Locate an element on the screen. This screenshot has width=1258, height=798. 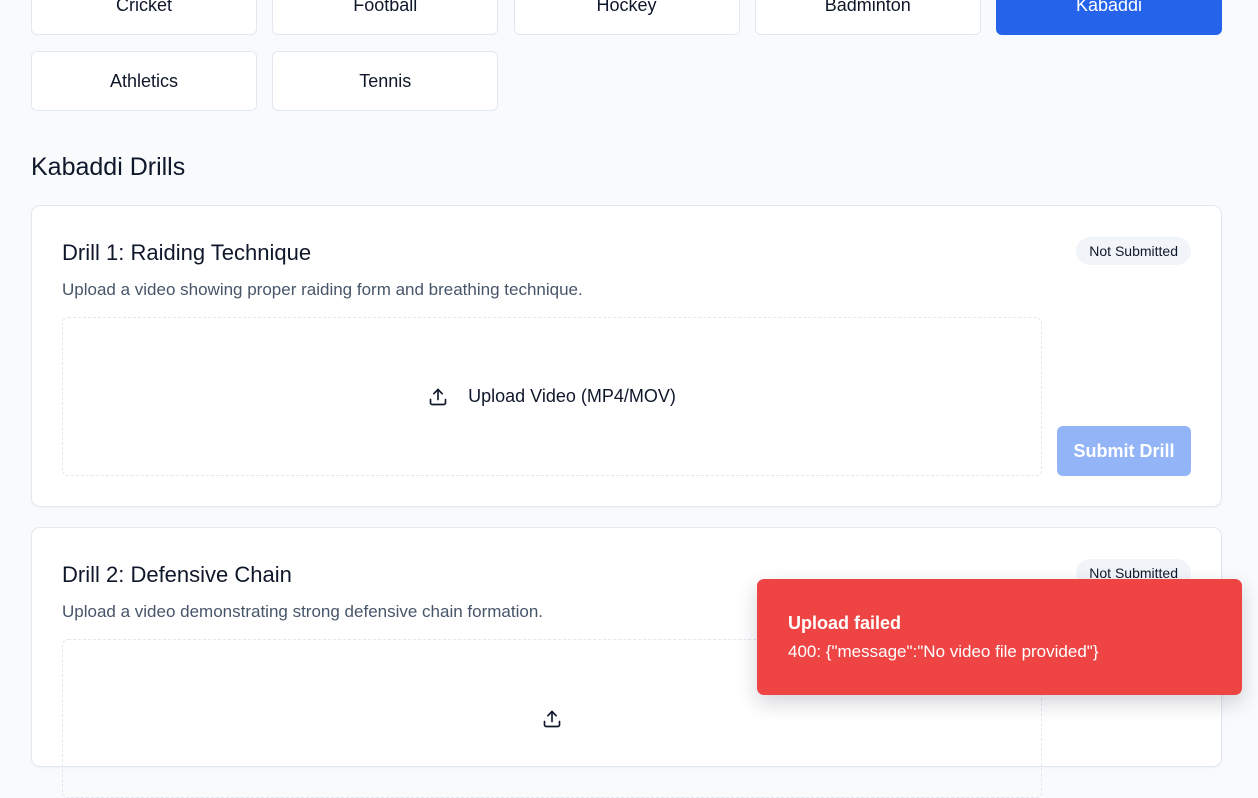
sport-button-football: Football is located at coordinates (385, 17).